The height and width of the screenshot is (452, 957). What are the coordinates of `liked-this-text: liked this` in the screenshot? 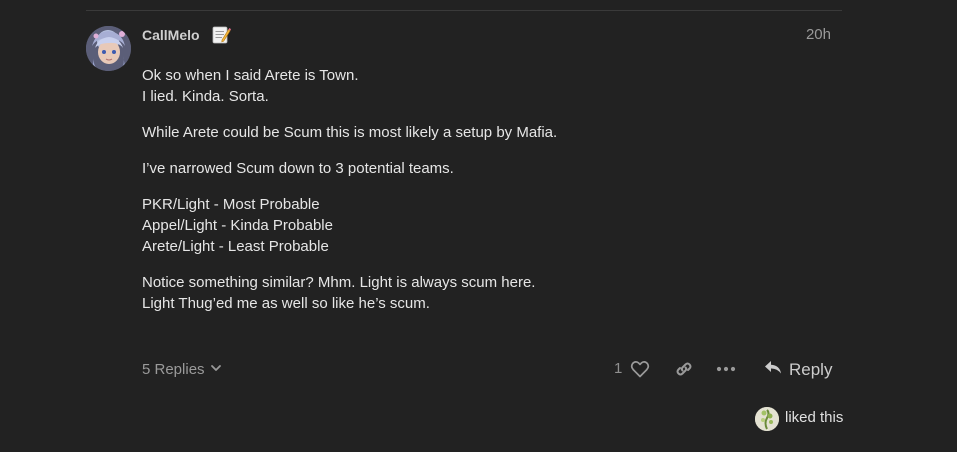 It's located at (814, 417).